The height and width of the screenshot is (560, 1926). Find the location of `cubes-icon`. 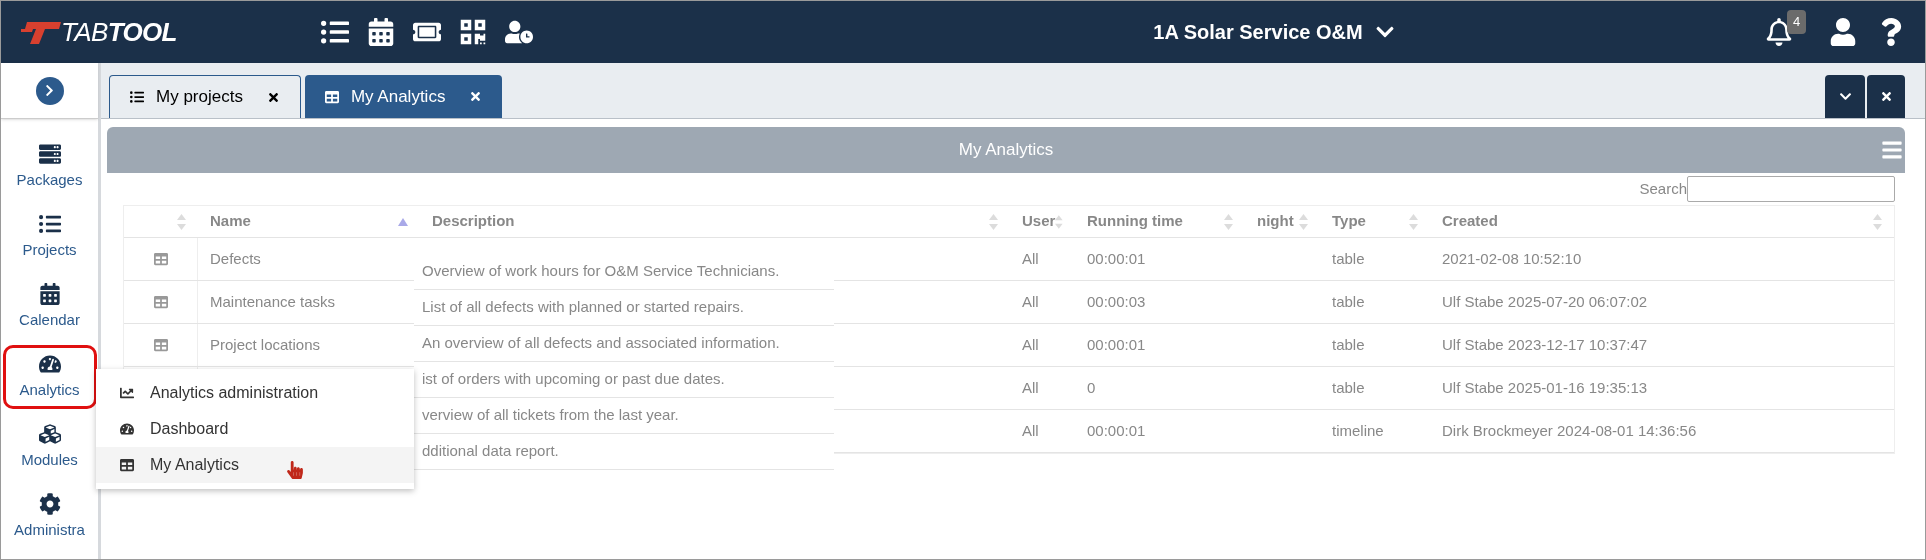

cubes-icon is located at coordinates (49, 433).